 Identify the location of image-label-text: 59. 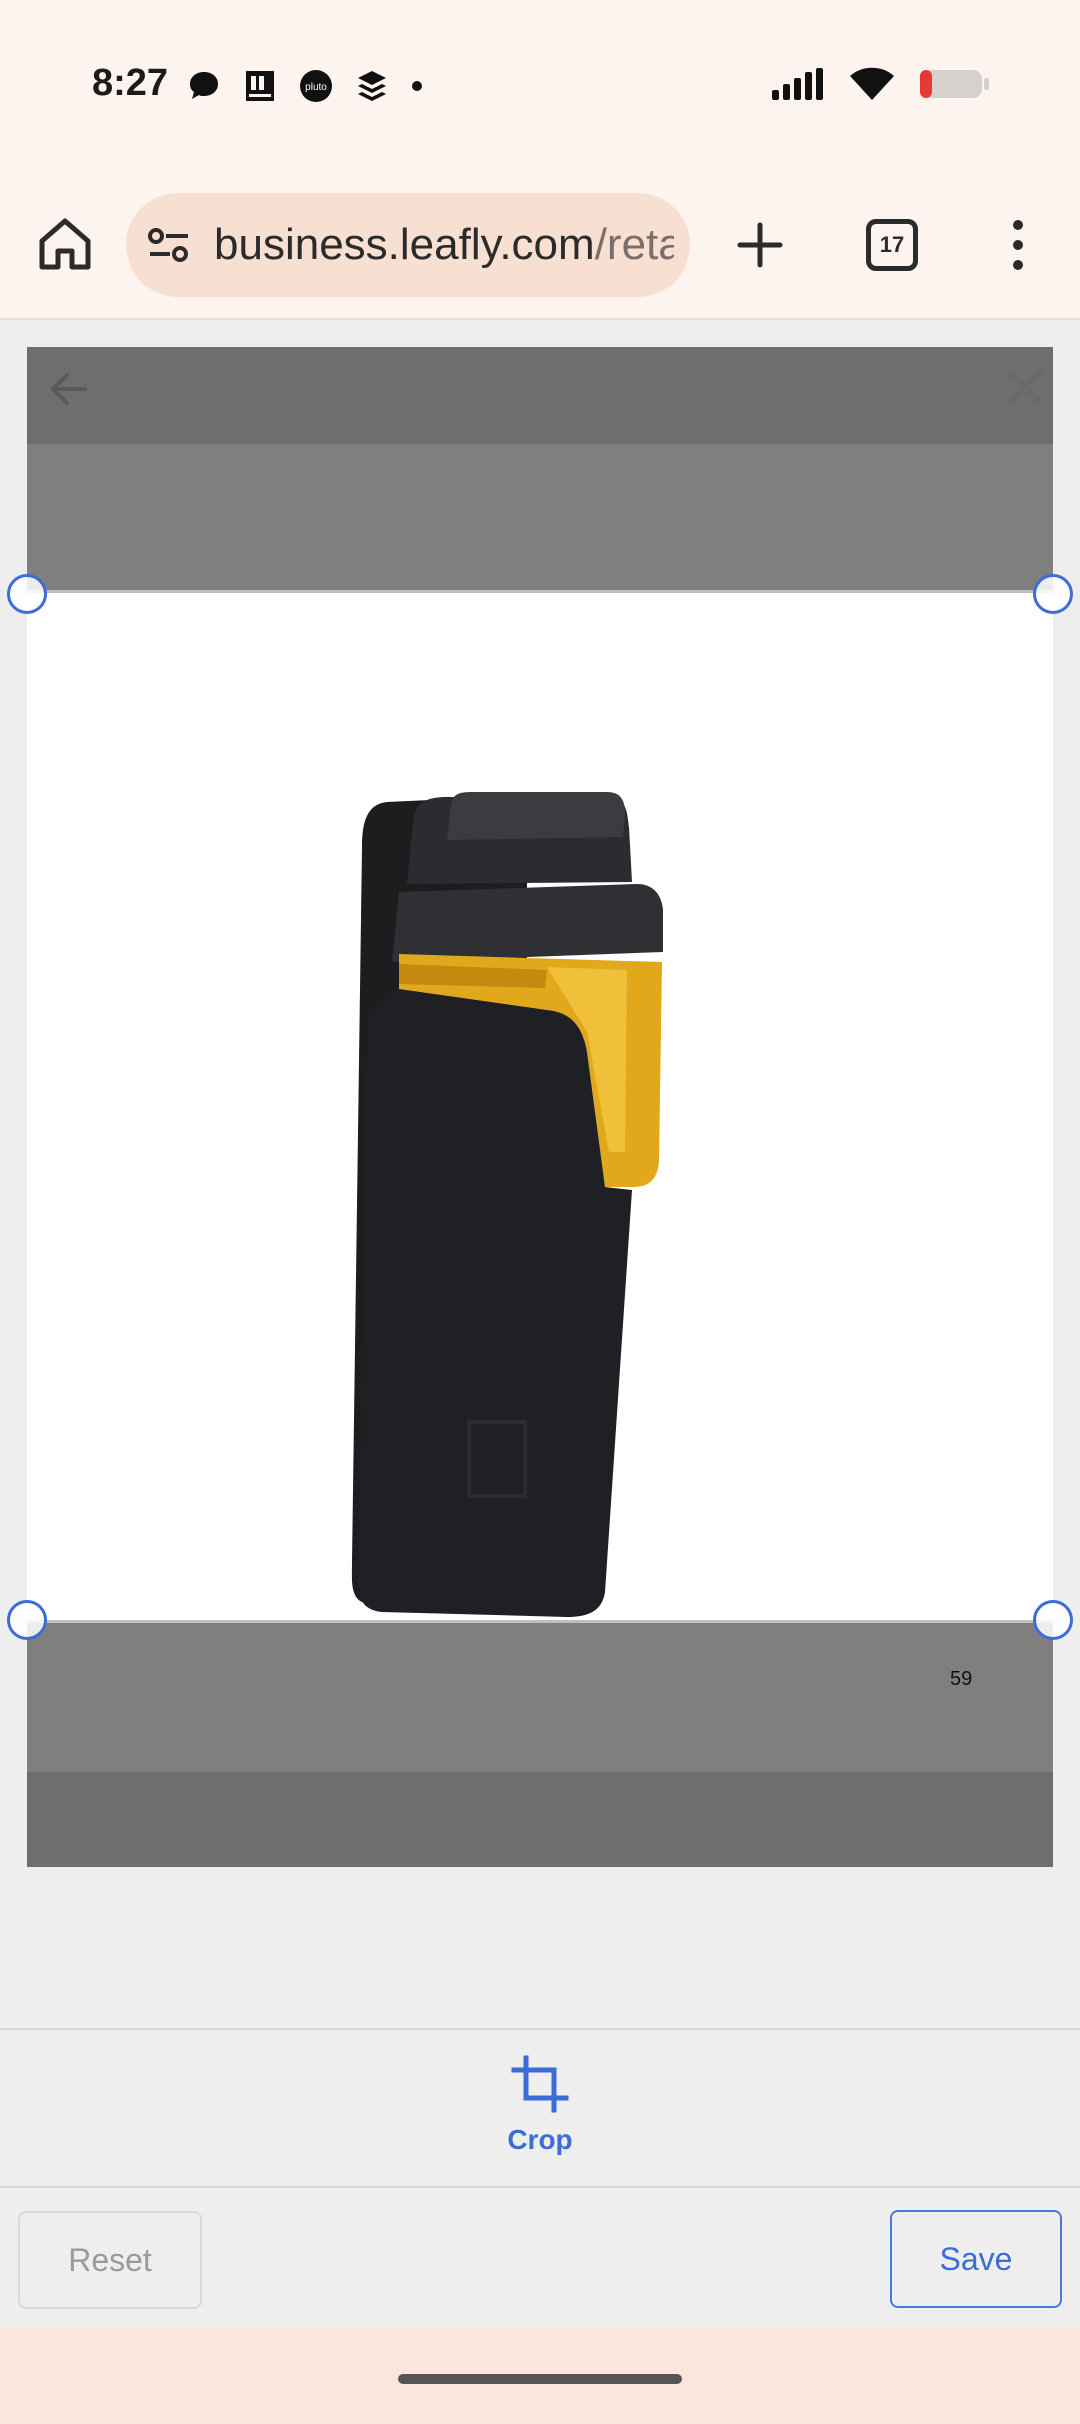
(961, 1679).